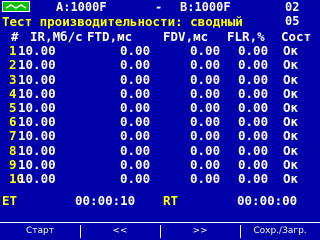 This screenshot has width=320, height=240. I want to click on row-index: 9, so click(13, 164).